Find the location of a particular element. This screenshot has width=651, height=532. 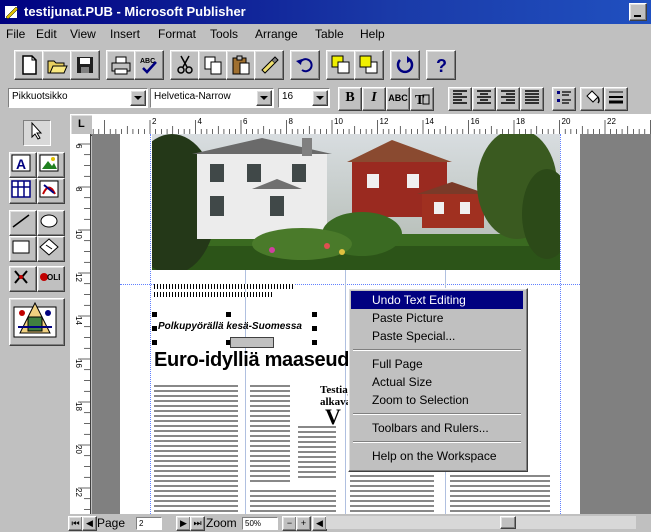

menu-file: File is located at coordinates (15, 34).